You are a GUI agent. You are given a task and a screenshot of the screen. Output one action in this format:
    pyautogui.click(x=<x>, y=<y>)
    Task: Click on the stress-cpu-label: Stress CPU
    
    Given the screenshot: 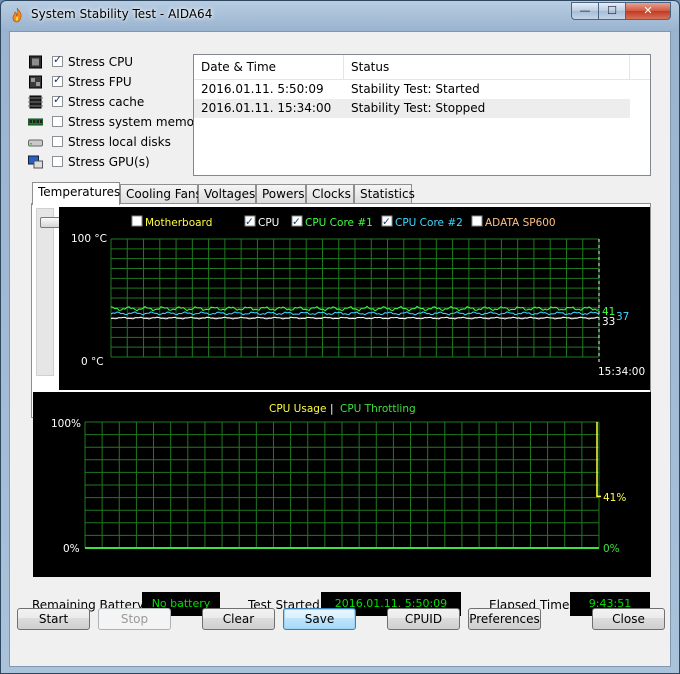 What is the action you would take?
    pyautogui.click(x=101, y=62)
    